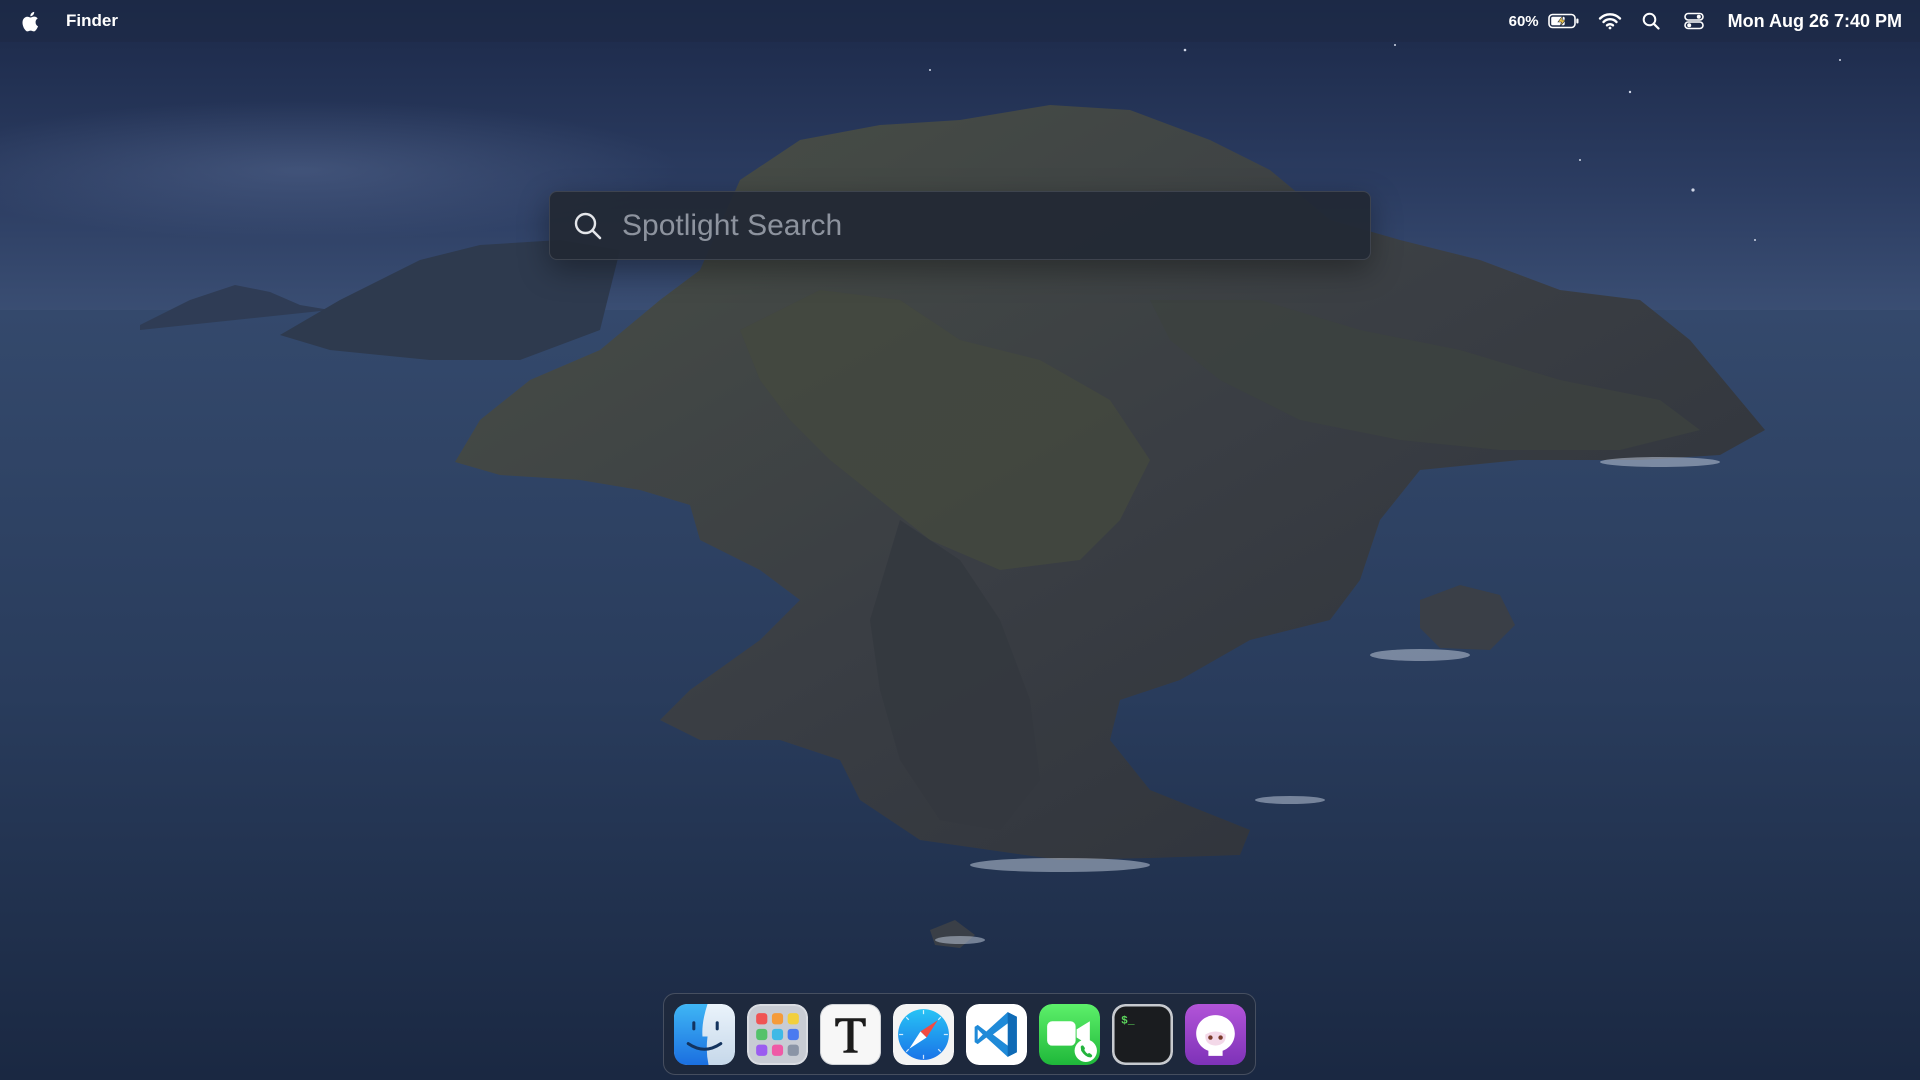 This screenshot has width=1920, height=1080. I want to click on battery-percent: 60%, so click(1523, 21).